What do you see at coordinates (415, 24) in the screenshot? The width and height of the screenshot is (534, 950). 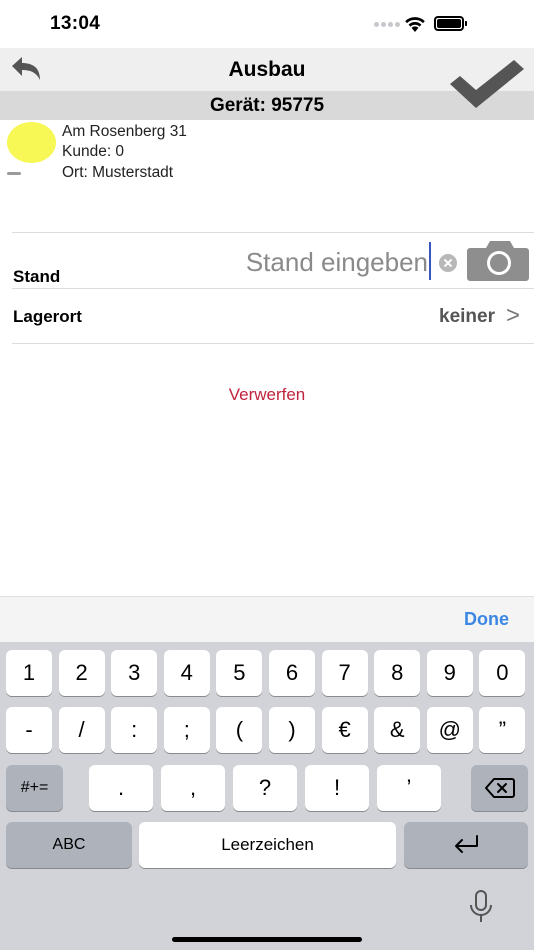 I see `wifi-icon` at bounding box center [415, 24].